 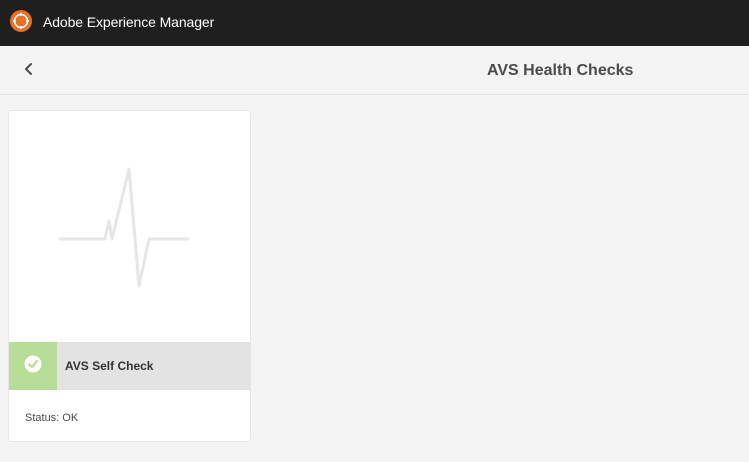 I want to click on page-title: AVS Health Checks, so click(x=560, y=70).